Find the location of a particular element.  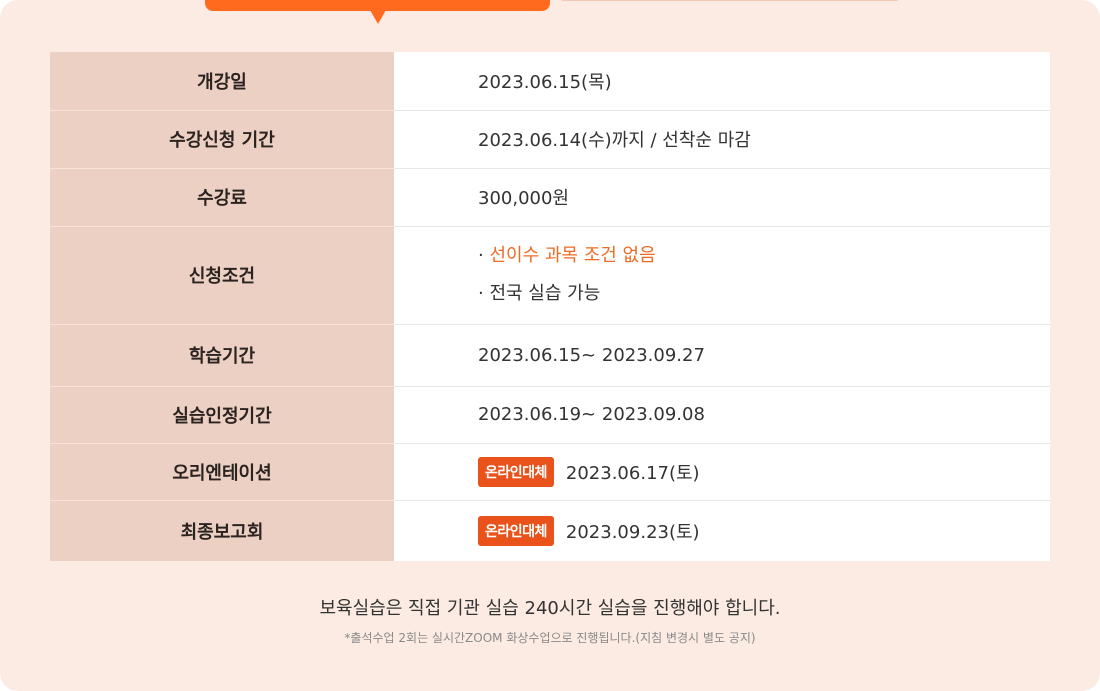

table-row-fee: 수강료 300,000원 is located at coordinates (550, 197).